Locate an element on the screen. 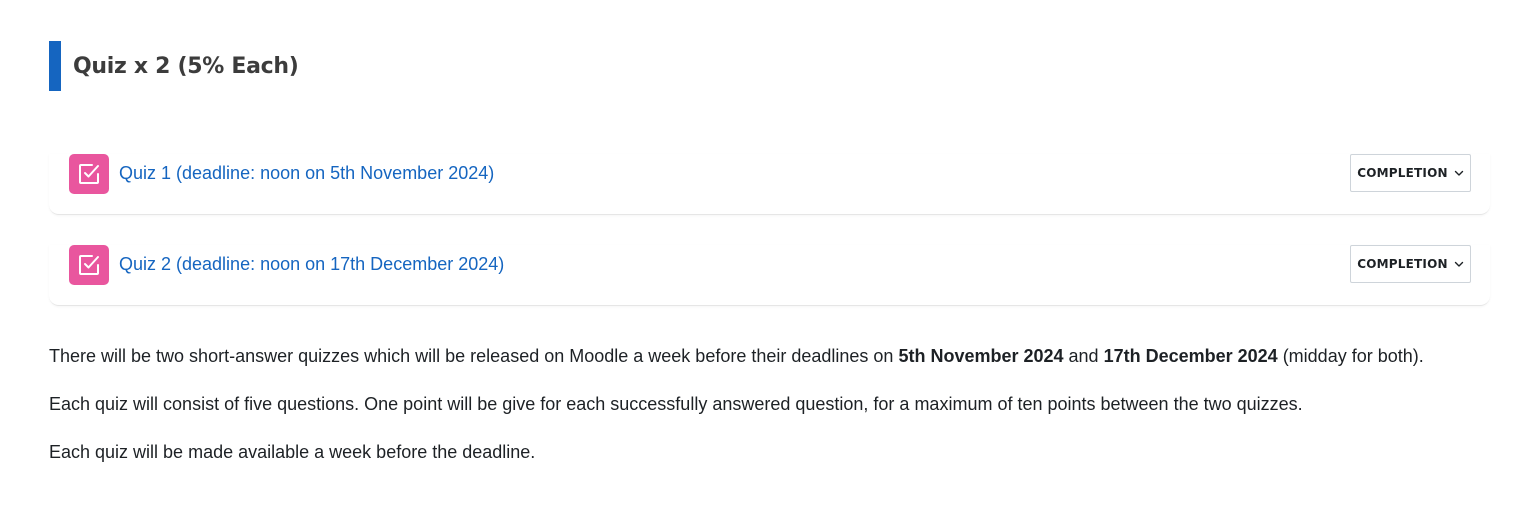 This screenshot has height=520, width=1528. section-header: Quiz x 2 (5% Each) is located at coordinates (174, 66).